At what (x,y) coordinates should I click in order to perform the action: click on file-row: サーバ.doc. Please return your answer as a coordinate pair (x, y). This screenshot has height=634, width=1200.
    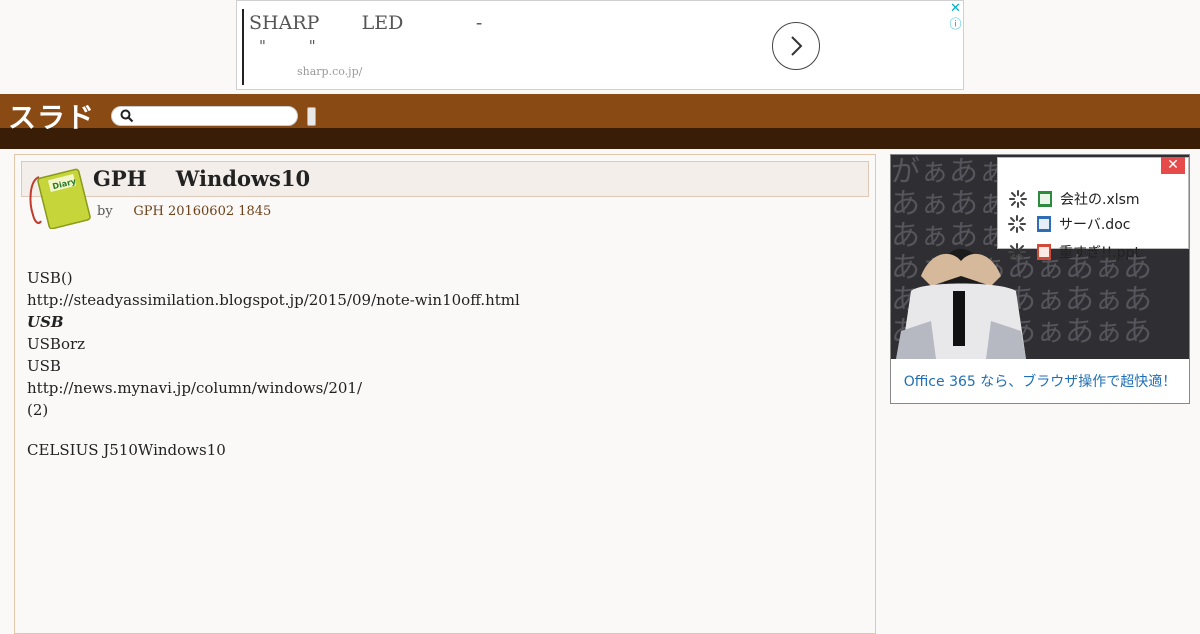
    Looking at the image, I should click on (1094, 224).